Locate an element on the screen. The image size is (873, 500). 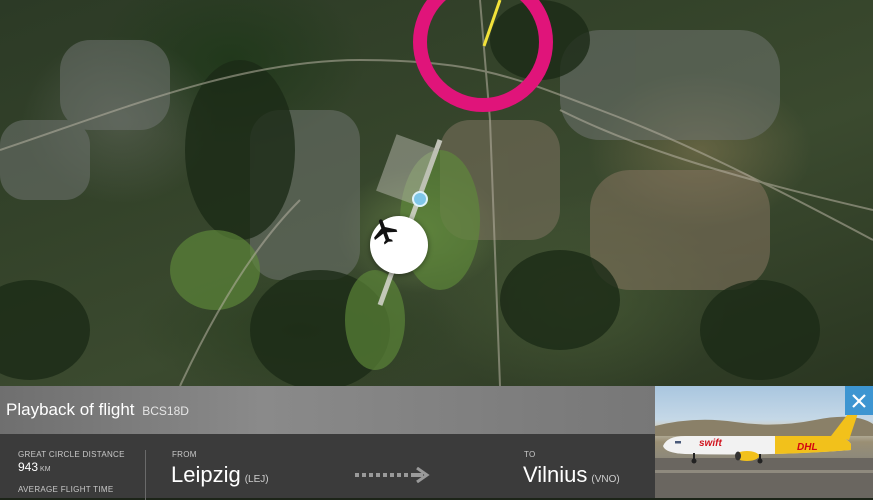
livery-text: swift is located at coordinates (710, 443).